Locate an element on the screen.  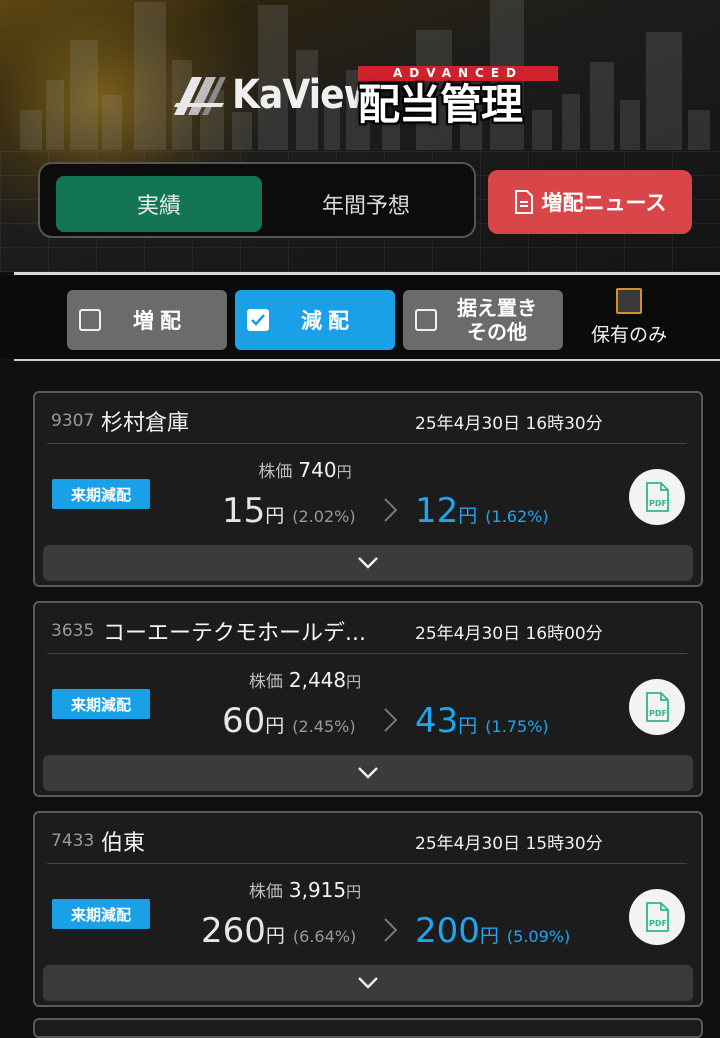
new-yield: (5.09%) is located at coordinates (538, 936).